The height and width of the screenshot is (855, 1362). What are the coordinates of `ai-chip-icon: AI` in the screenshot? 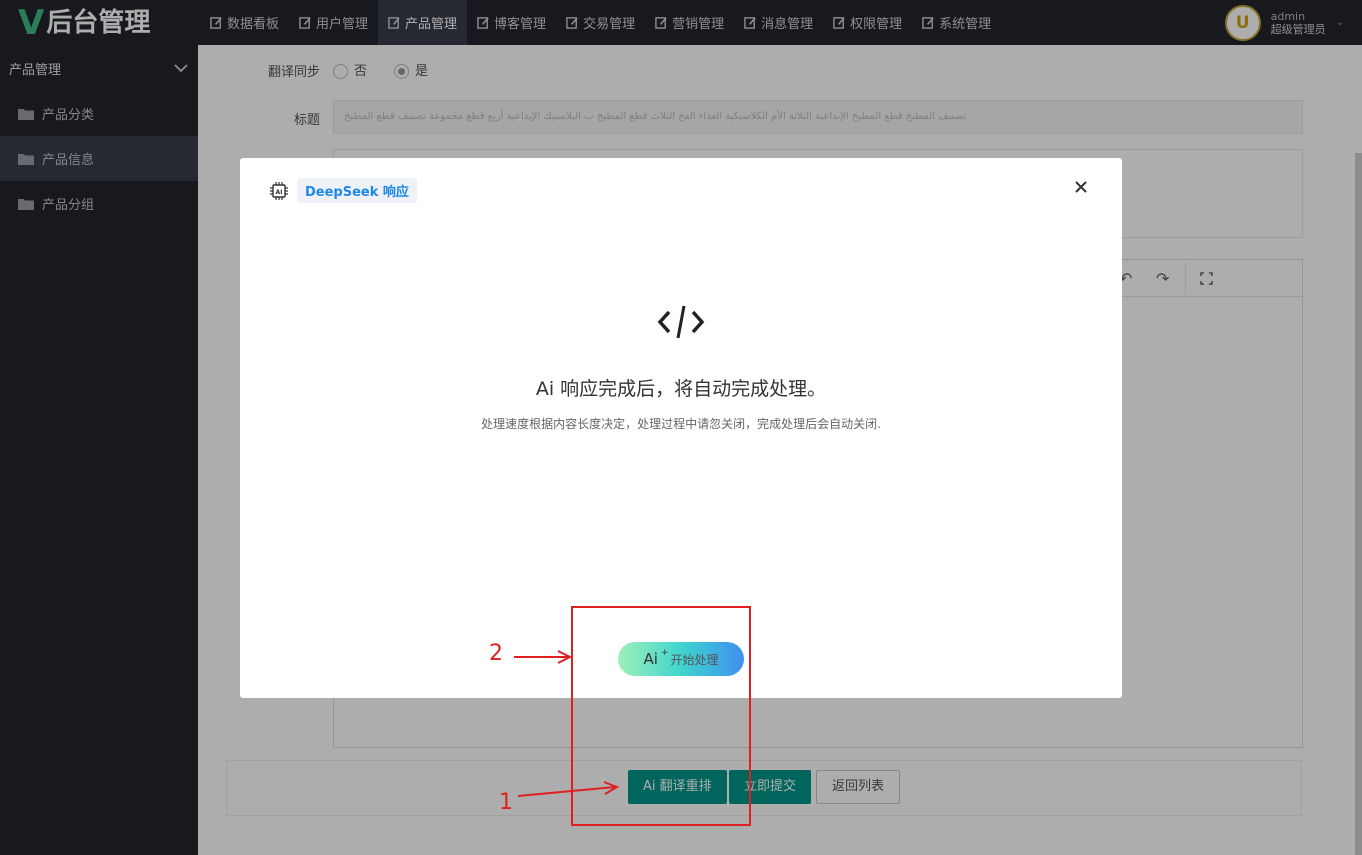 It's located at (279, 190).